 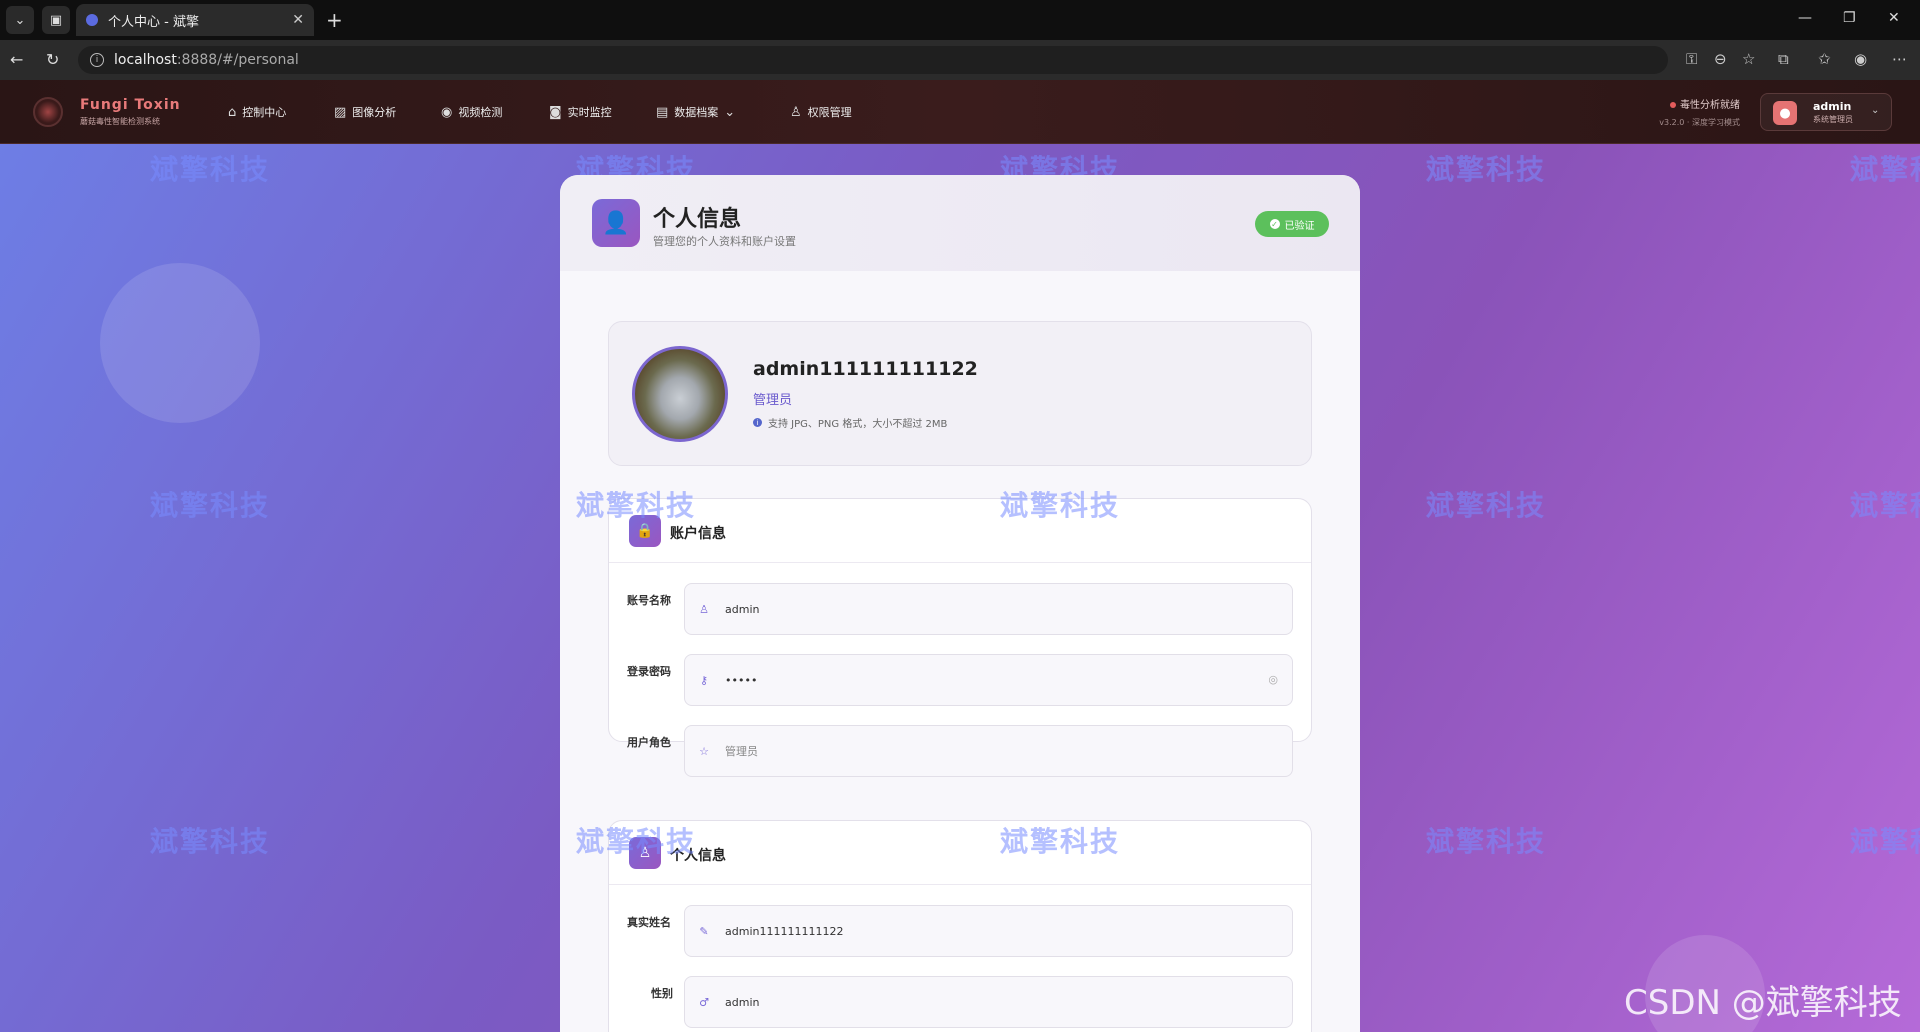 What do you see at coordinates (1695, 112) in the screenshot?
I see `system-status: 毒性分析就绪 v3.2.0 · 深度学习模式` at bounding box center [1695, 112].